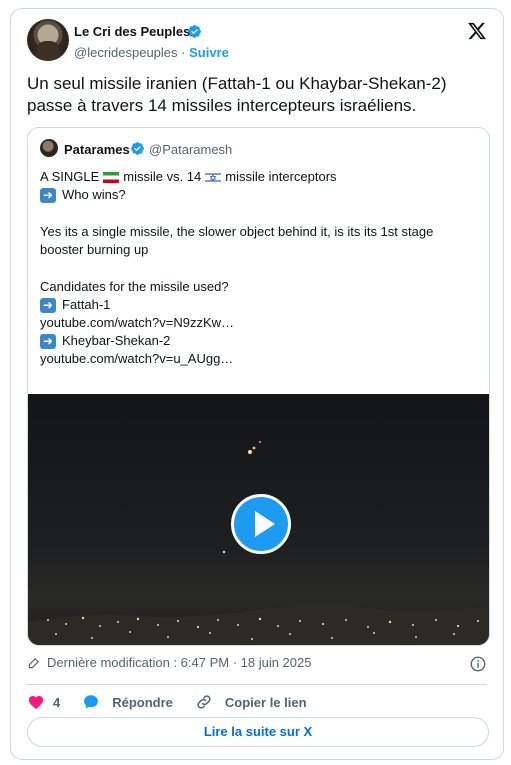 The width and height of the screenshot is (511, 765). What do you see at coordinates (116, 340) in the screenshot?
I see `candidate-2-label: Kheybar-Shekan-2` at bounding box center [116, 340].